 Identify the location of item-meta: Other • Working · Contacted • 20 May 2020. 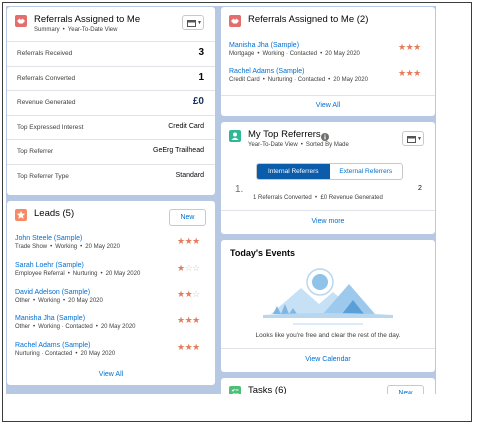
(75, 327).